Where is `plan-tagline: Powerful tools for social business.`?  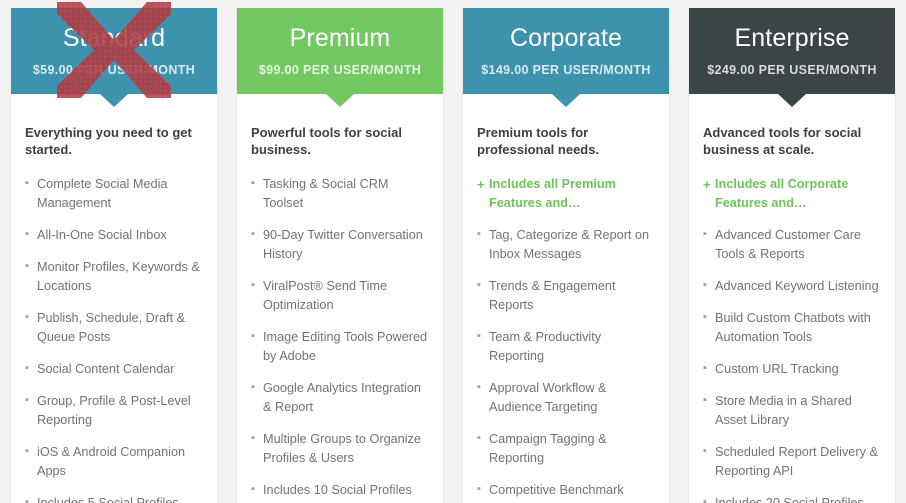 plan-tagline: Powerful tools for social business. is located at coordinates (326, 141).